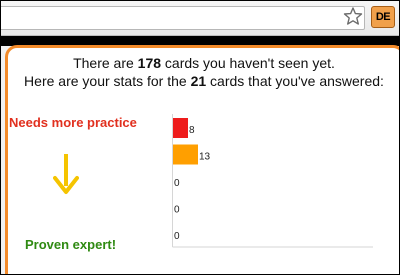  Describe the element at coordinates (105, 63) in the screenshot. I see `unseen-text-before: There are` at that location.